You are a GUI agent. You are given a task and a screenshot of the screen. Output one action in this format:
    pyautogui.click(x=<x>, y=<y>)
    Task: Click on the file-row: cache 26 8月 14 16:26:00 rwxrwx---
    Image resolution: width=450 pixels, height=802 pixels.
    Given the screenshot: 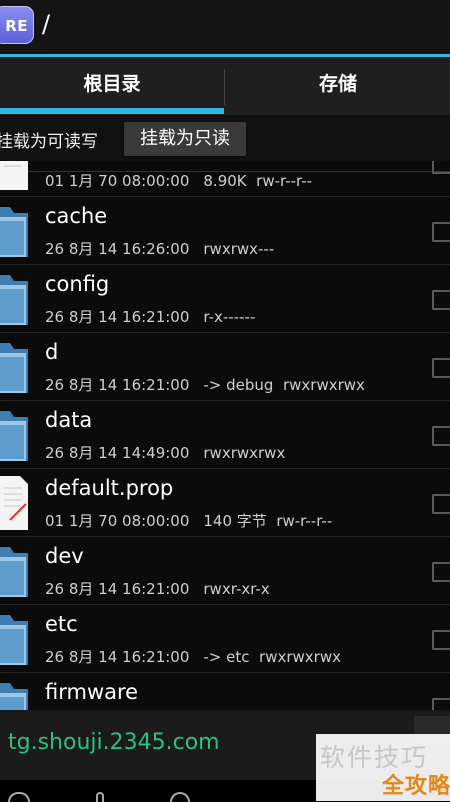 What is the action you would take?
    pyautogui.click(x=225, y=231)
    